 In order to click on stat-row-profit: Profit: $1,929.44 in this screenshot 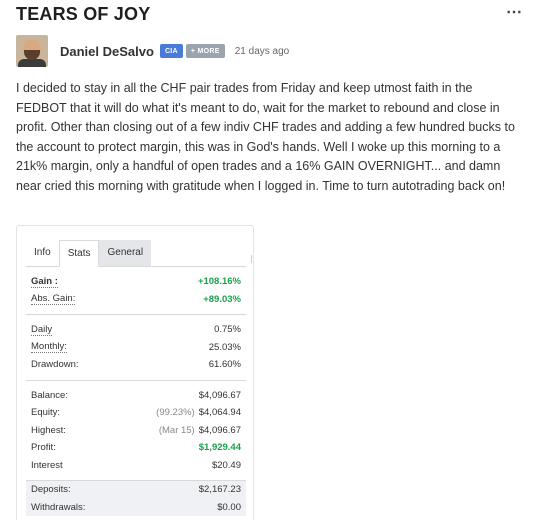, I will do `click(136, 448)`.